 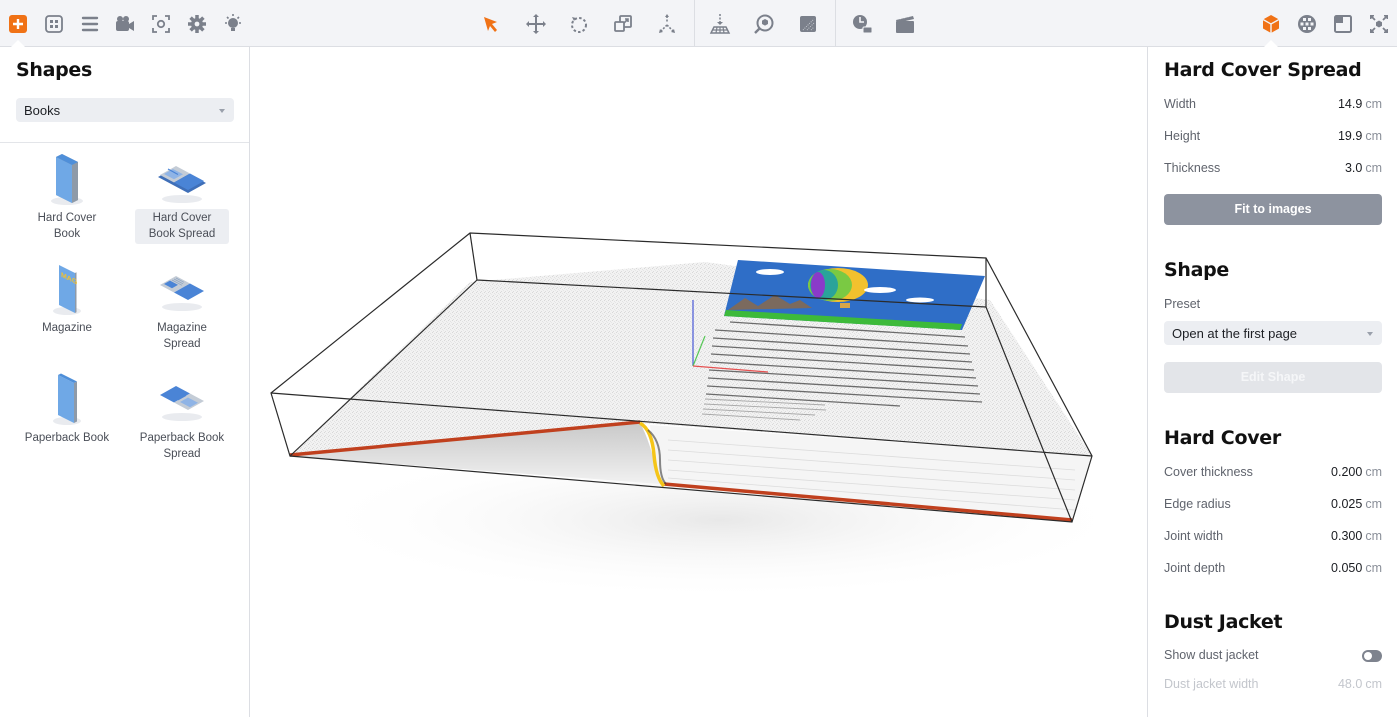 I want to click on paperback-book-icon, so click(x=67, y=399).